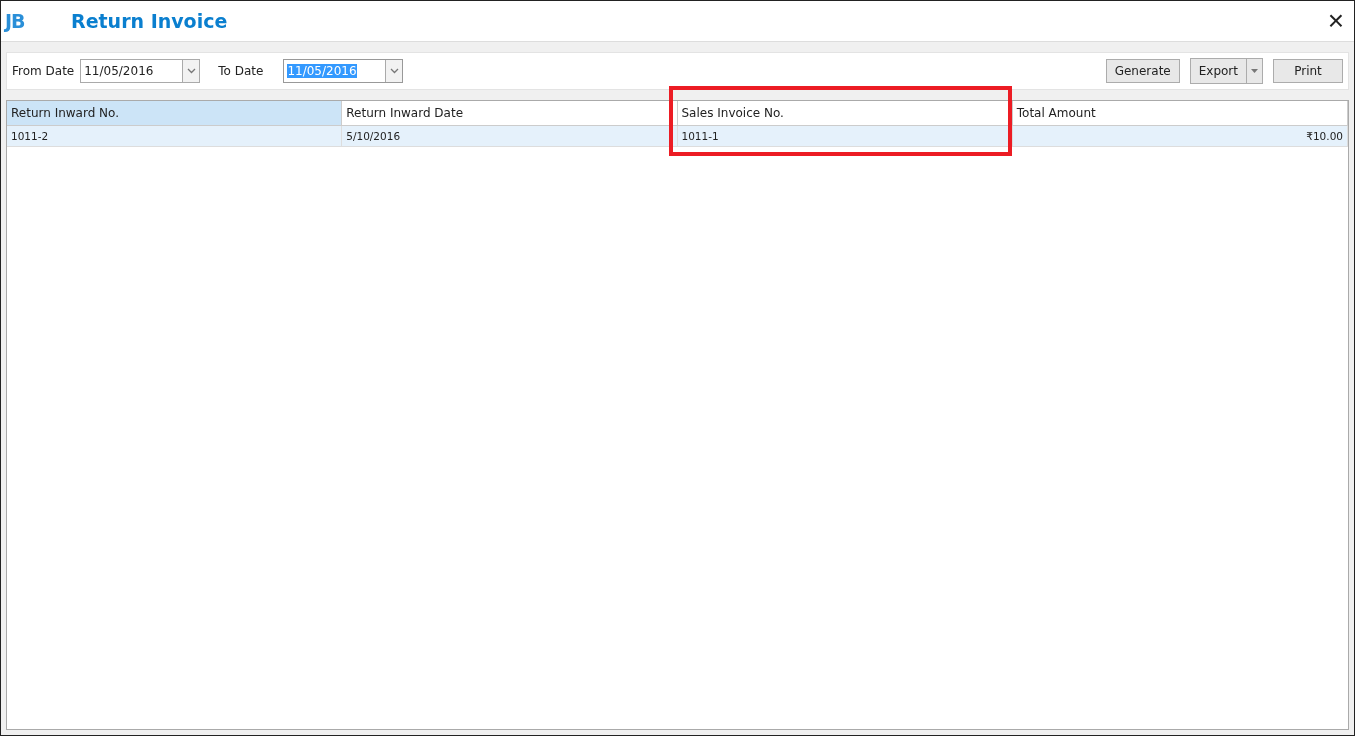 The image size is (1355, 736). What do you see at coordinates (510, 136) in the screenshot?
I see `table-cell: 5/10/2016` at bounding box center [510, 136].